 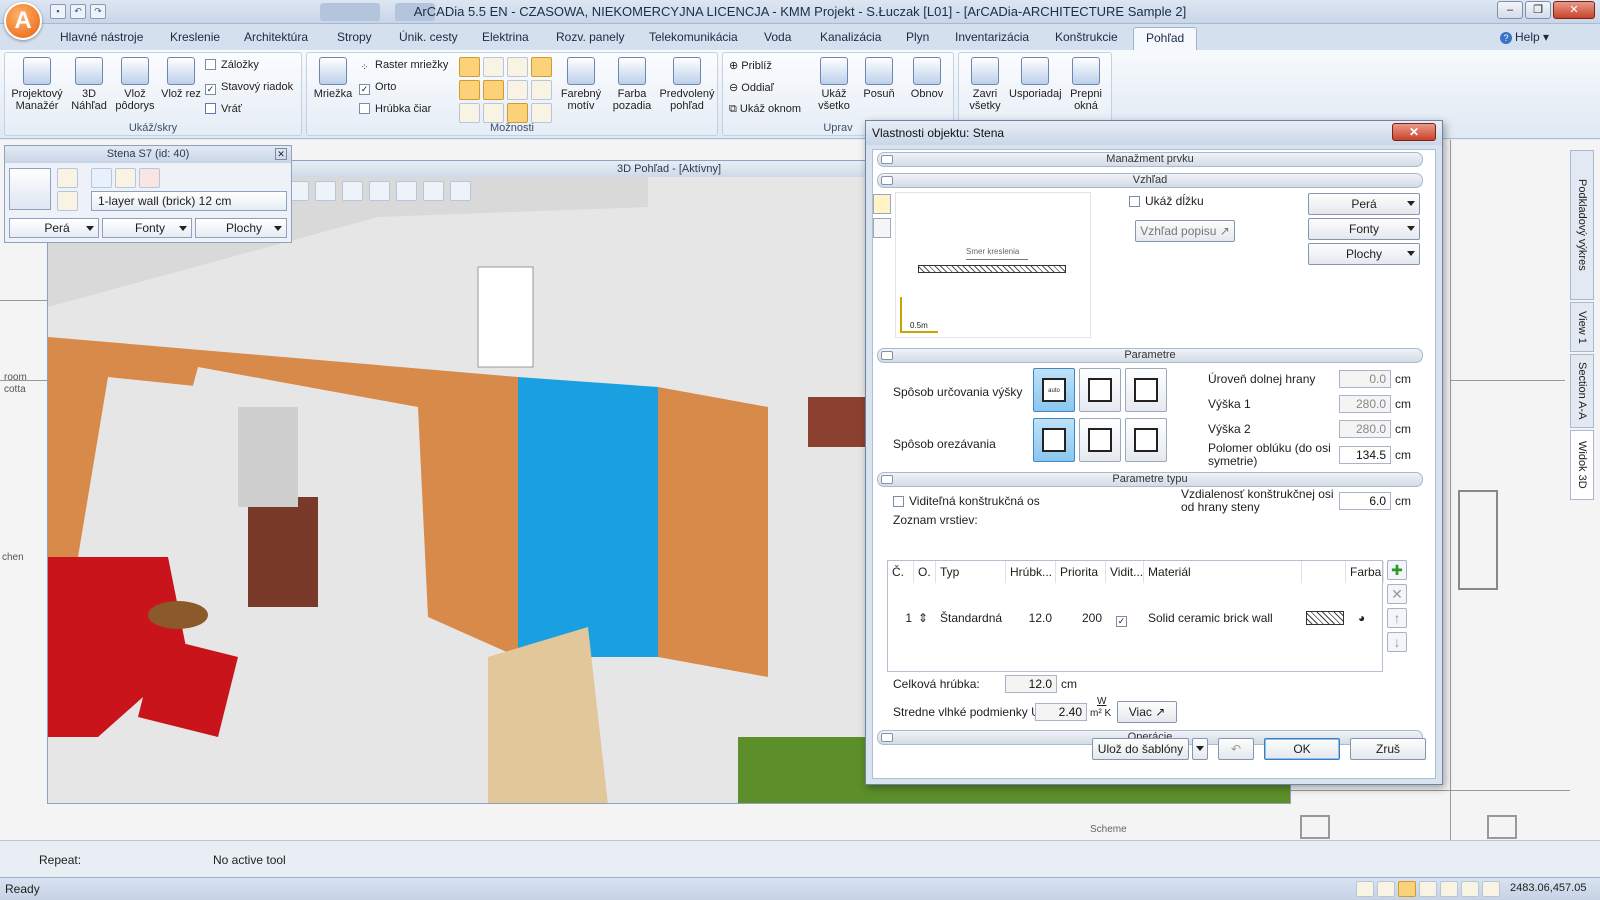 What do you see at coordinates (333, 78) in the screenshot?
I see `mriezka-button: Mriežka` at bounding box center [333, 78].